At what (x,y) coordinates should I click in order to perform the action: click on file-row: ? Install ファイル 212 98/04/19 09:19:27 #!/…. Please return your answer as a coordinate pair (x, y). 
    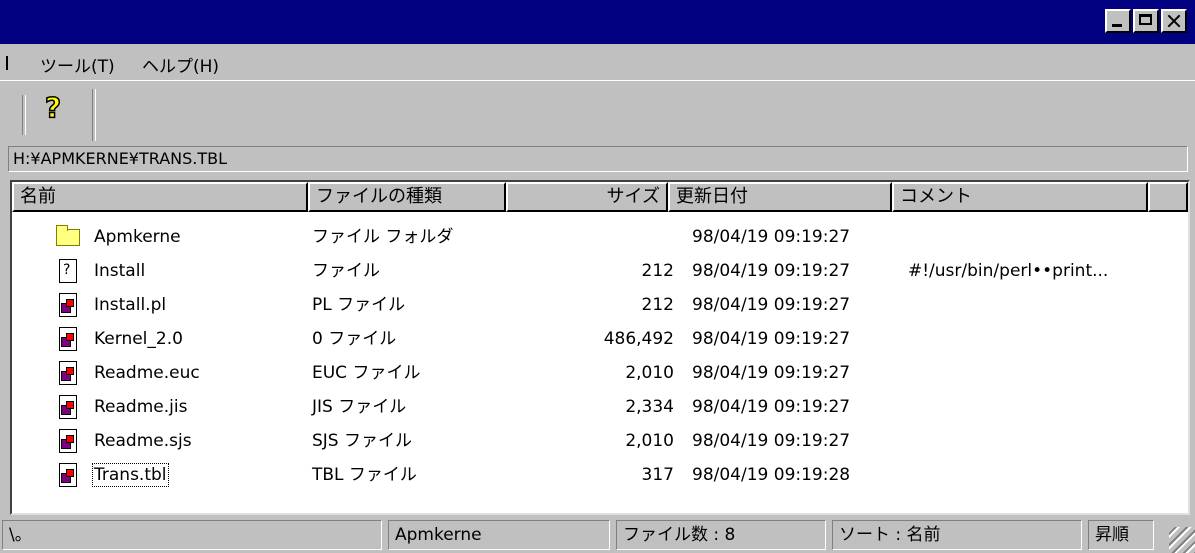
    Looking at the image, I should click on (600, 271).